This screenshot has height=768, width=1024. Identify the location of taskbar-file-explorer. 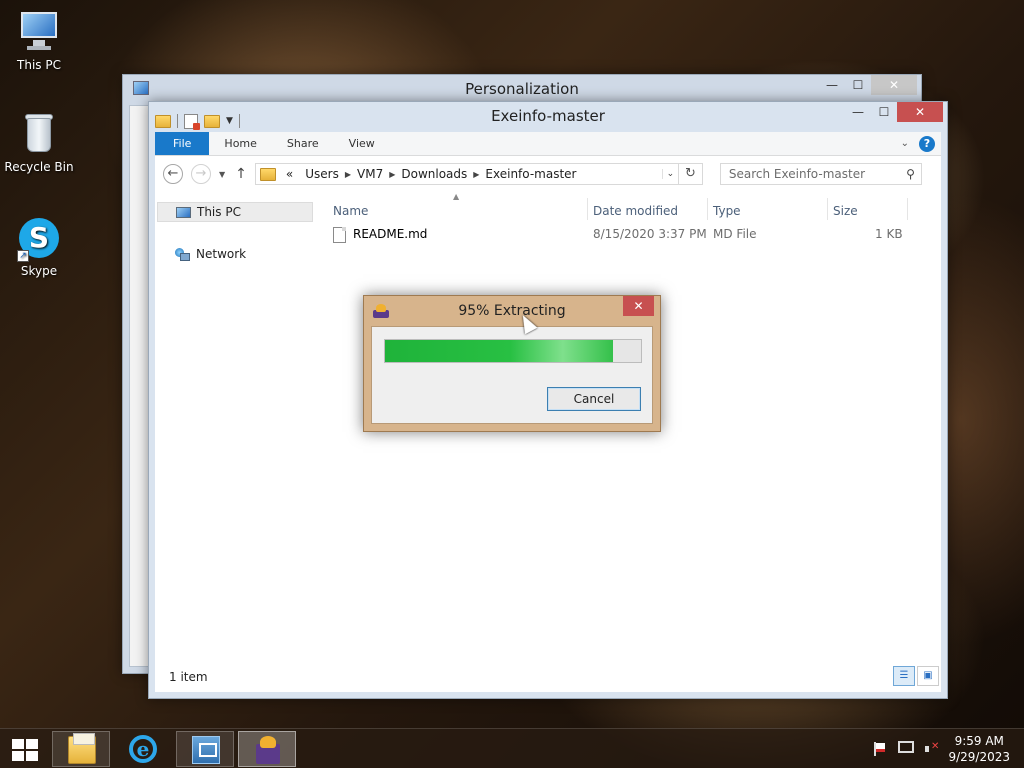
(81, 749).